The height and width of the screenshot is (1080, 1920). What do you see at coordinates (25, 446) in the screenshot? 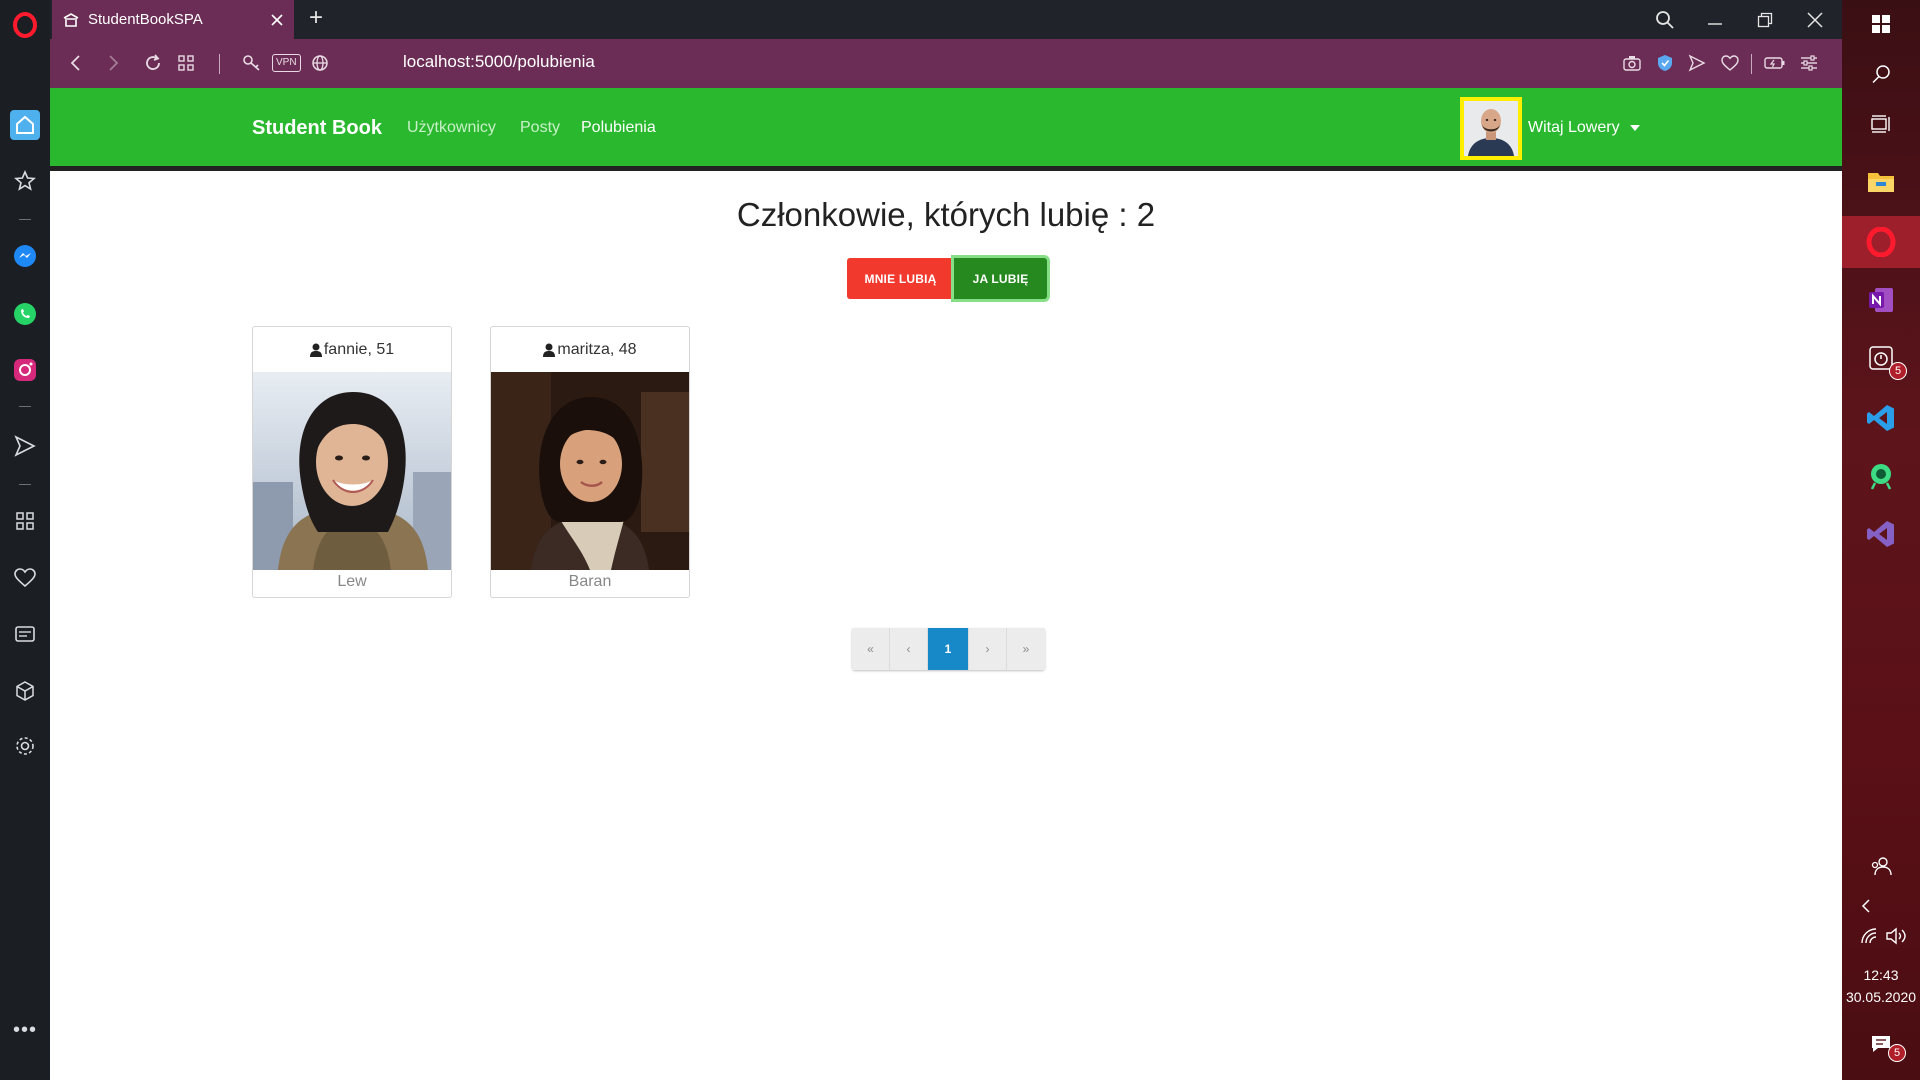
I see `flow-send-icon` at bounding box center [25, 446].